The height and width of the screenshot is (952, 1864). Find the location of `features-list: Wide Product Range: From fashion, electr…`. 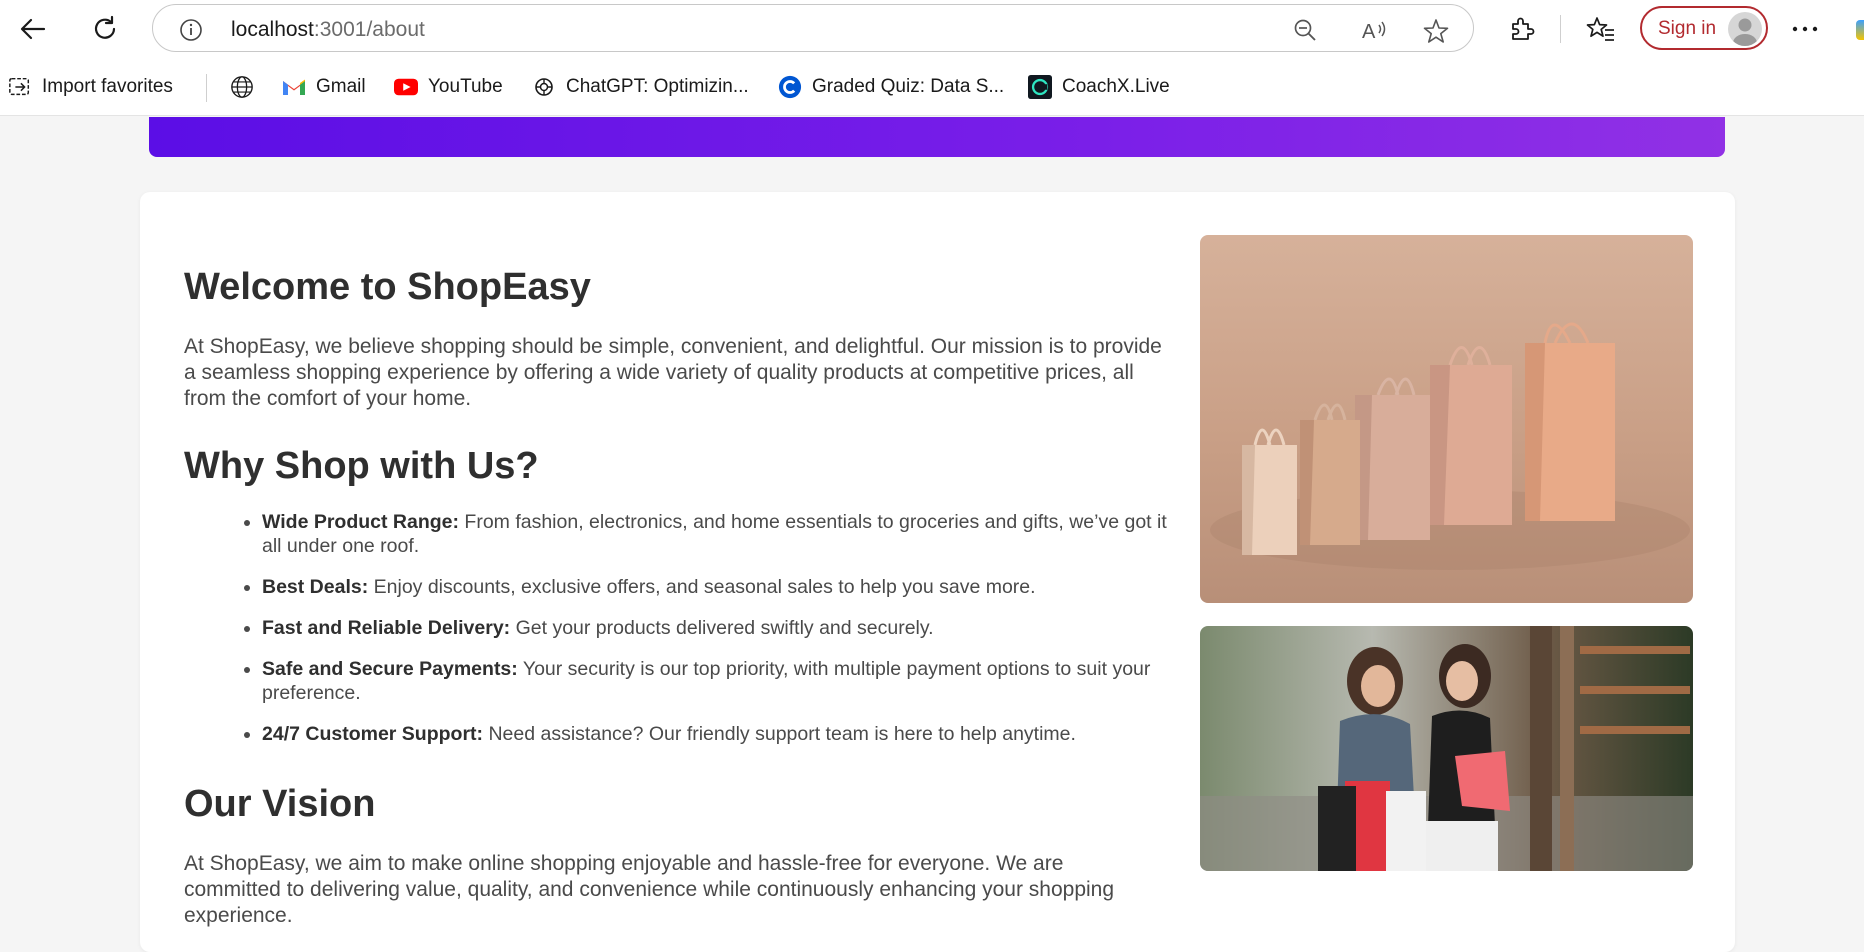

features-list: Wide Product Range: From fashion, electr… is located at coordinates (683, 636).